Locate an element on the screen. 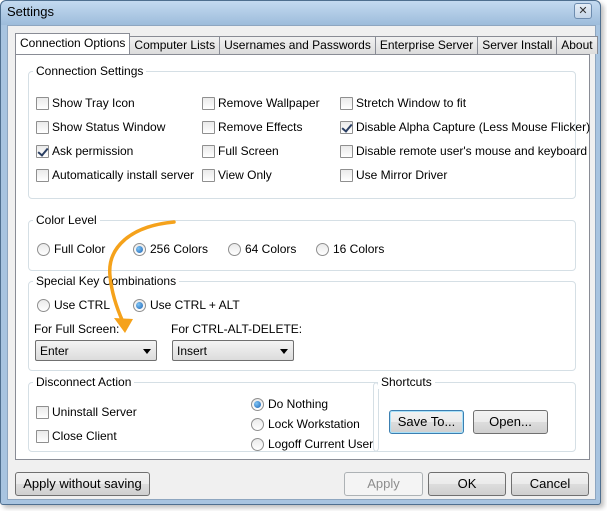 The height and width of the screenshot is (511, 607). checkbox-label: Remove Effects is located at coordinates (260, 127).